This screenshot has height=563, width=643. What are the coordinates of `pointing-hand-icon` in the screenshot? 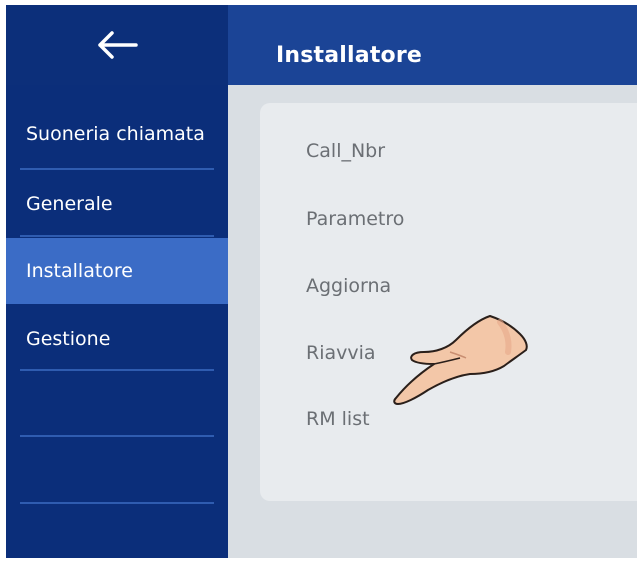 It's located at (460, 360).